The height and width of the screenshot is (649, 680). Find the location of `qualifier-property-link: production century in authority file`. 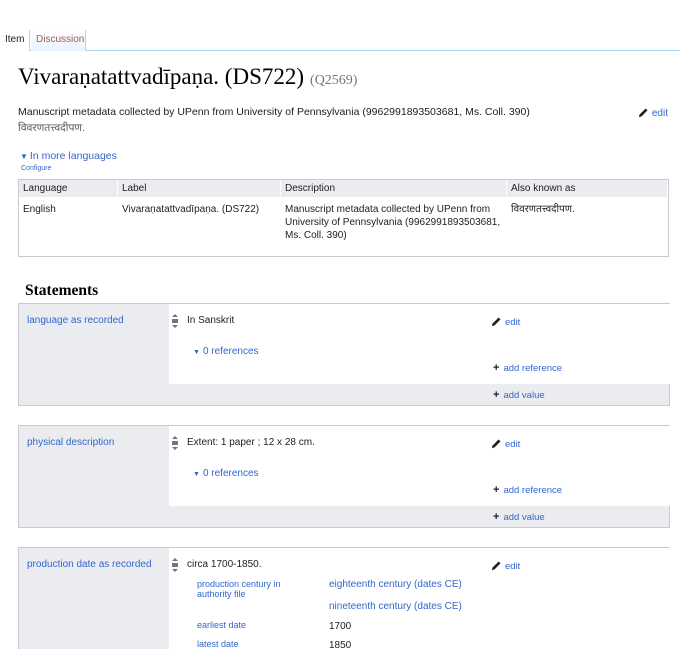

qualifier-property-link: production century in authority file is located at coordinates (252, 589).